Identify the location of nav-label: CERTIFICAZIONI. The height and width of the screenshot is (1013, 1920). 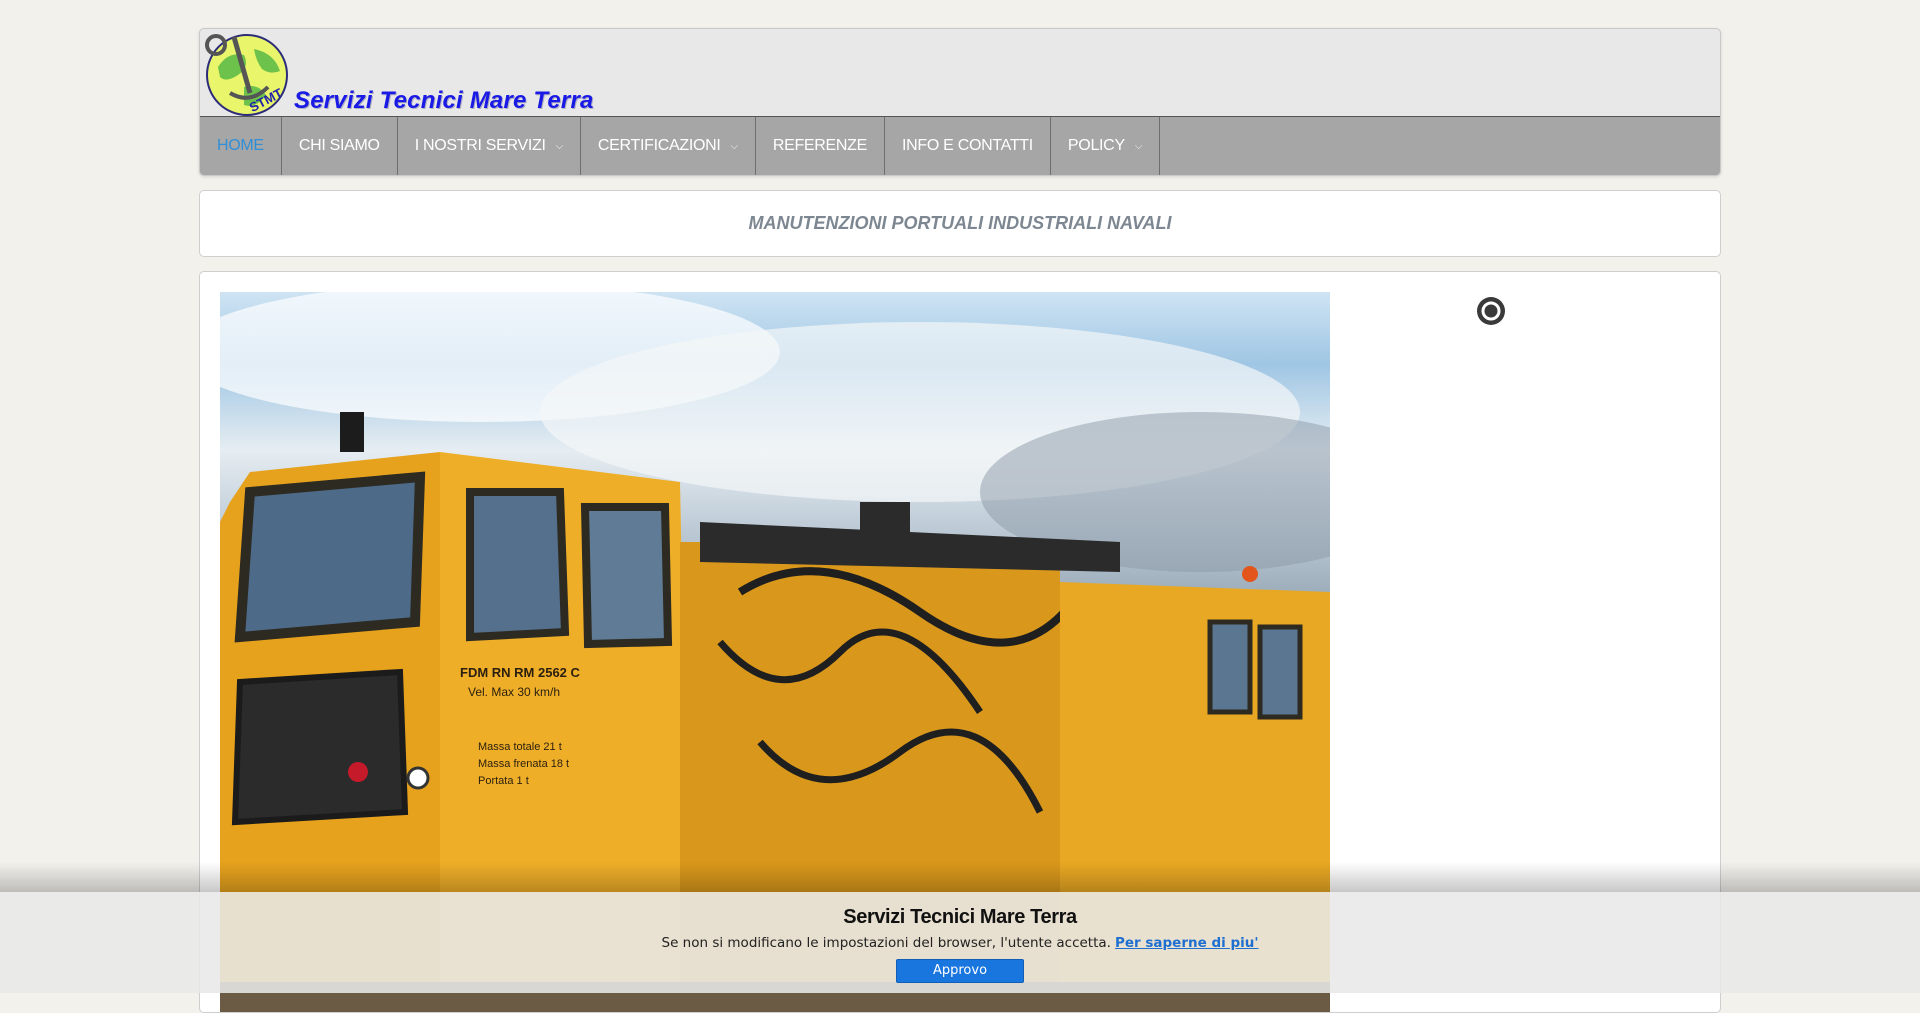
(659, 145).